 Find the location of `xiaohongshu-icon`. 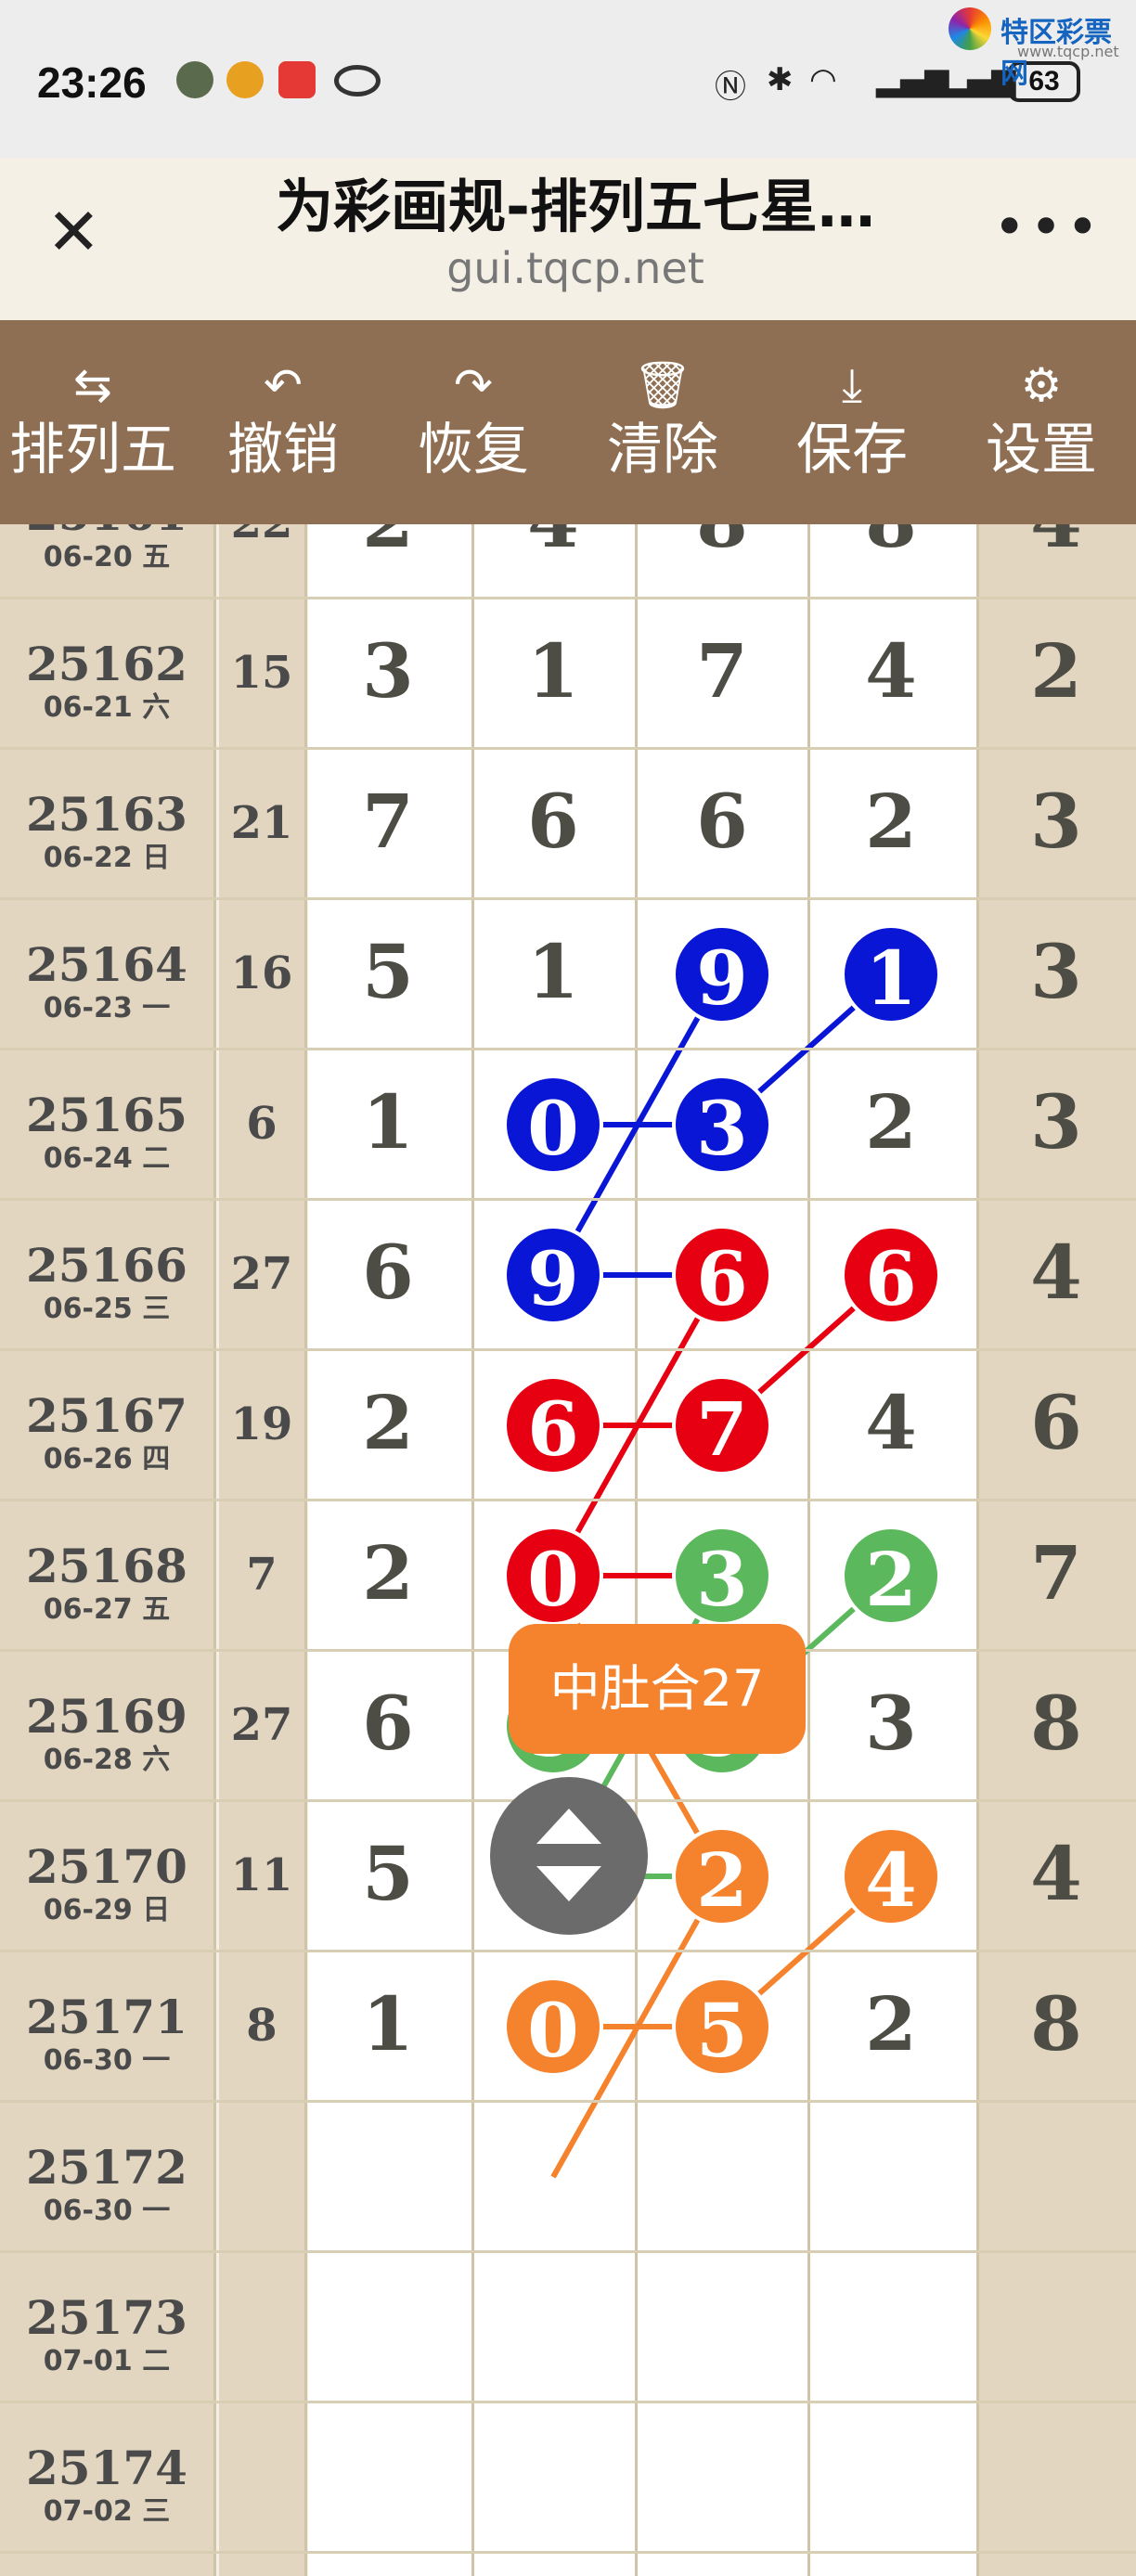

xiaohongshu-icon is located at coordinates (297, 79).